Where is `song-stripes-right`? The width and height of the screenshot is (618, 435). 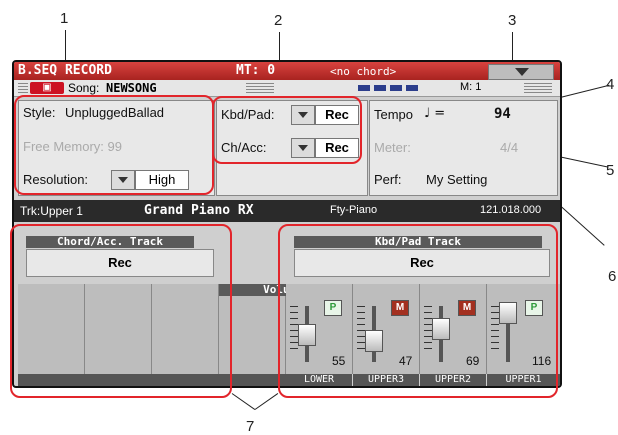
song-stripes-right is located at coordinates (538, 88).